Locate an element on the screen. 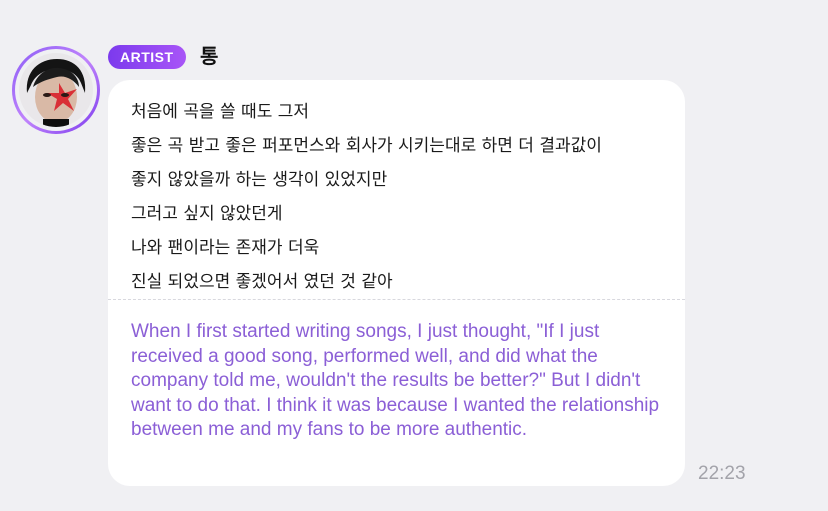 Image resolution: width=828 pixels, height=511 pixels. avatar-photo is located at coordinates (56, 90).